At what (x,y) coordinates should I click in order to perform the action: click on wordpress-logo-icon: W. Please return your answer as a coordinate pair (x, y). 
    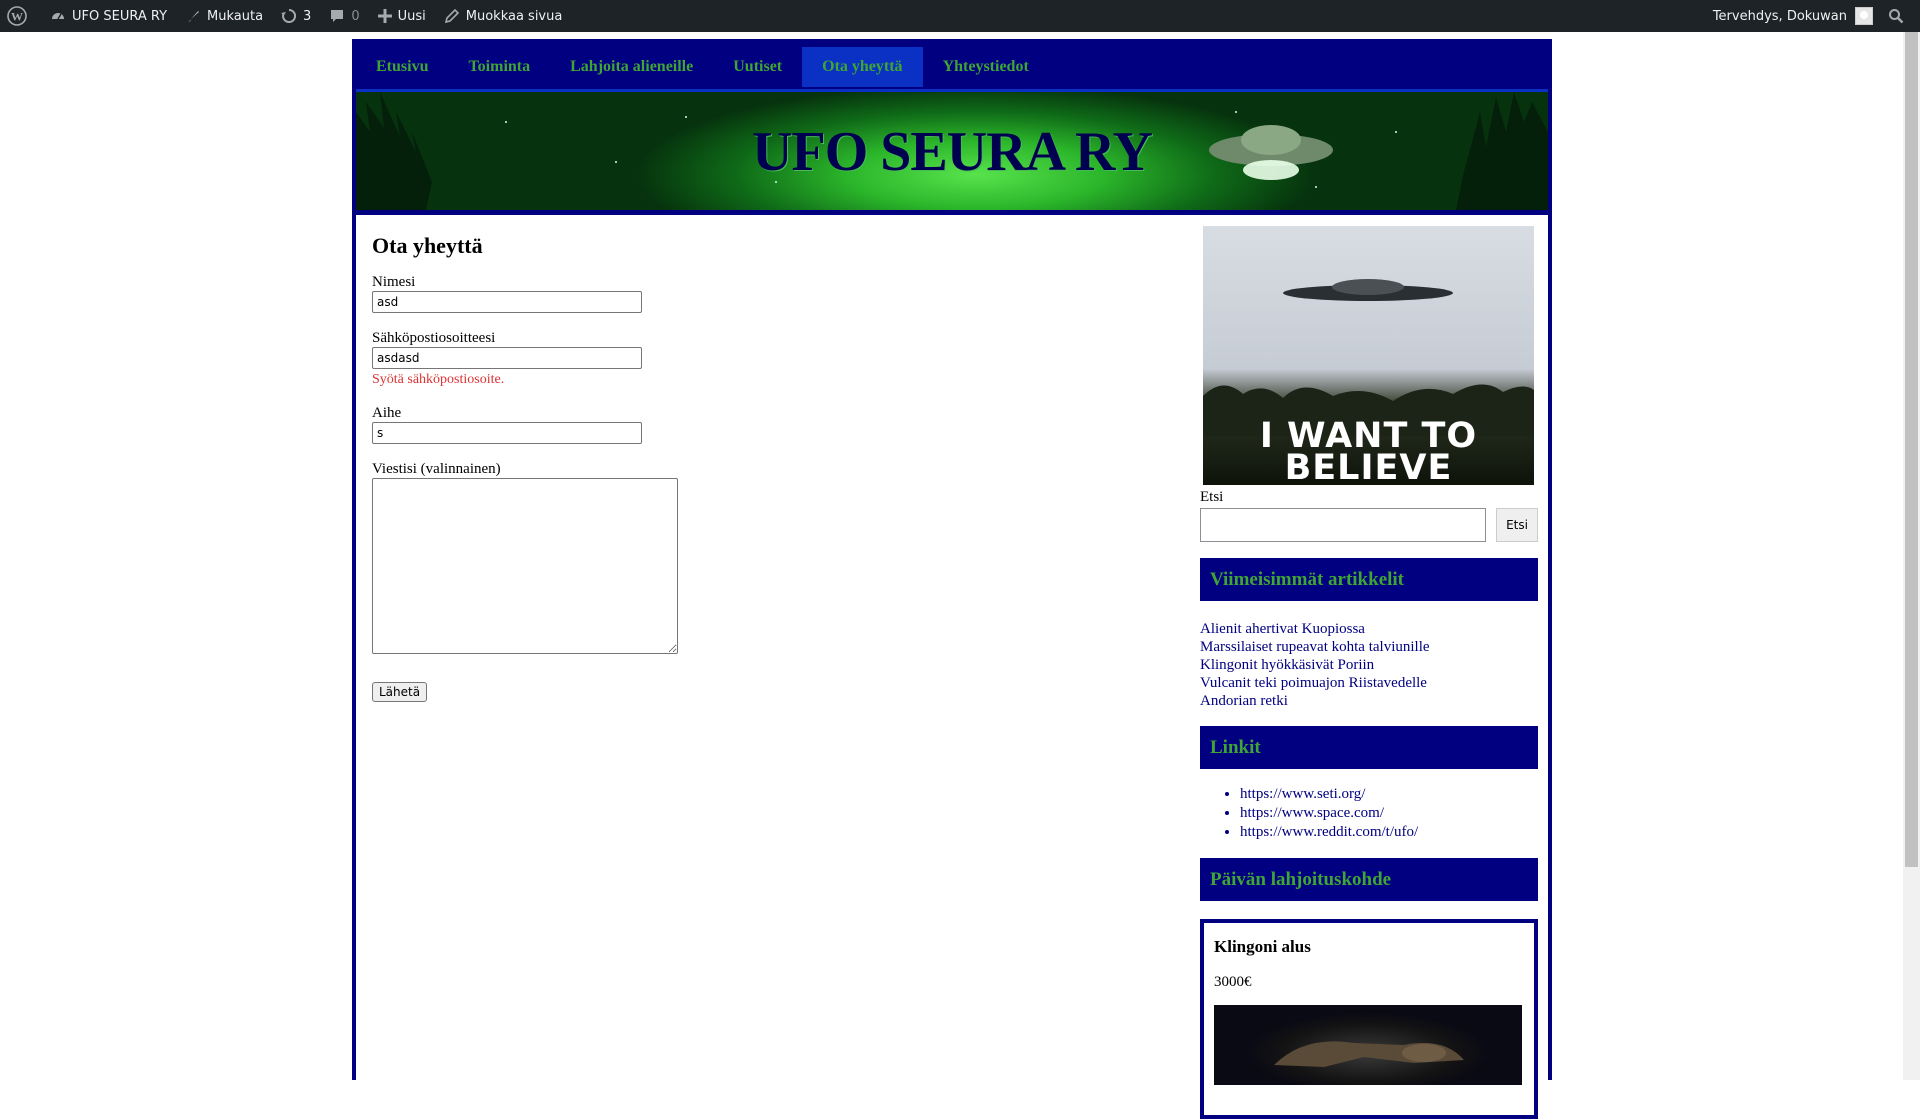
    Looking at the image, I should click on (20, 16).